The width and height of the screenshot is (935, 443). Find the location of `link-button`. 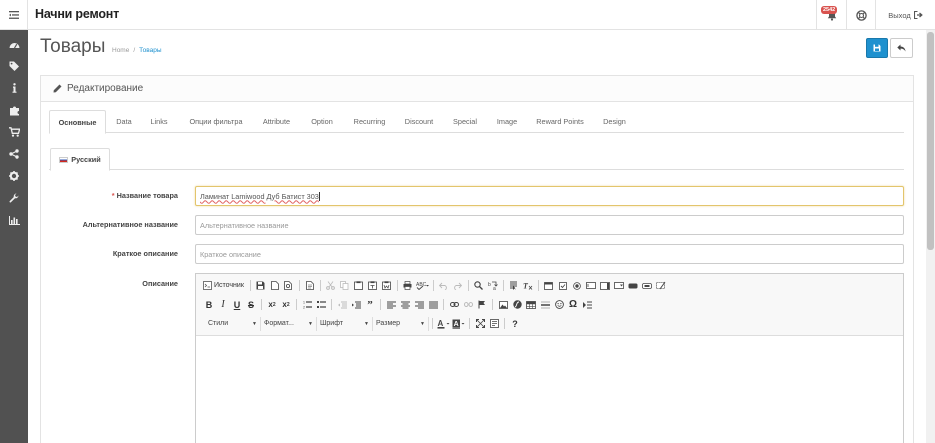

link-button is located at coordinates (454, 304).